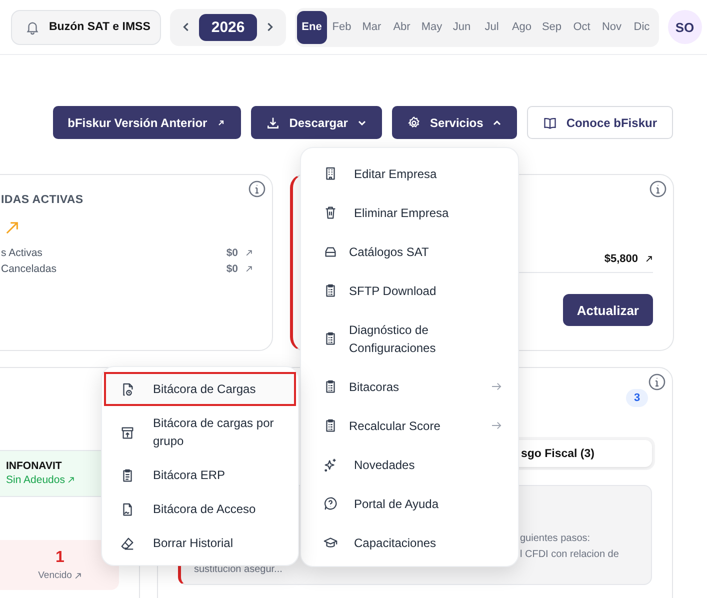  I want to click on submenu-item: Bitácora de cargas por grupo, so click(200, 432).